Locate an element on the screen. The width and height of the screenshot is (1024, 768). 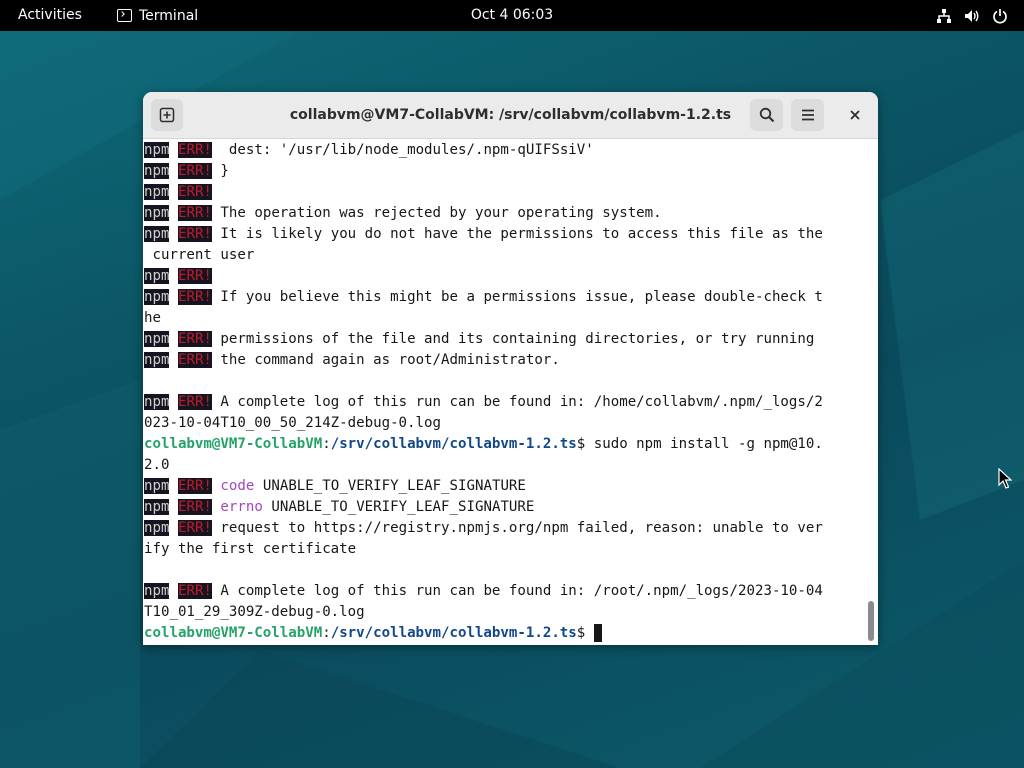
terminal-line: he is located at coordinates (152, 318).